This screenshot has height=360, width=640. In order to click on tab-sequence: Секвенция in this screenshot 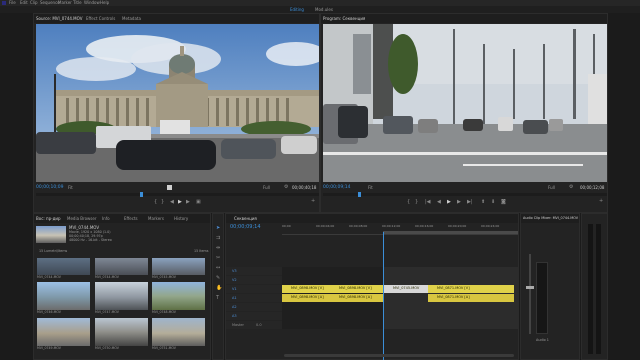, I will do `click(245, 219)`.